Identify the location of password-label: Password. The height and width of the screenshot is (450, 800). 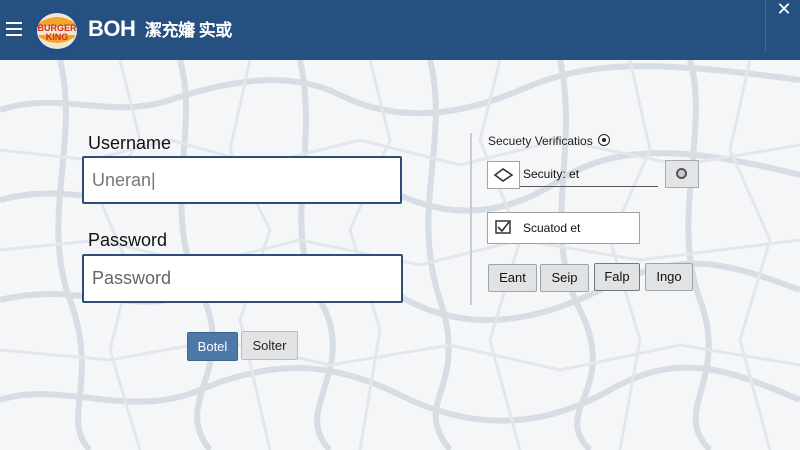
(128, 240).